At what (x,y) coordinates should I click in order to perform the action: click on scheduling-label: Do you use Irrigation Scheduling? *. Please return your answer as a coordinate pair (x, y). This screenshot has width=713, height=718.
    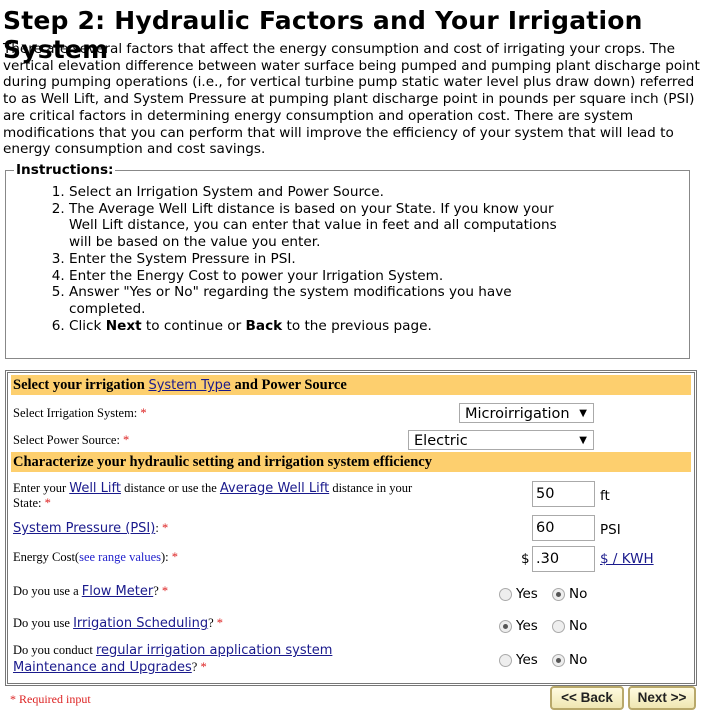
    Looking at the image, I should click on (118, 623).